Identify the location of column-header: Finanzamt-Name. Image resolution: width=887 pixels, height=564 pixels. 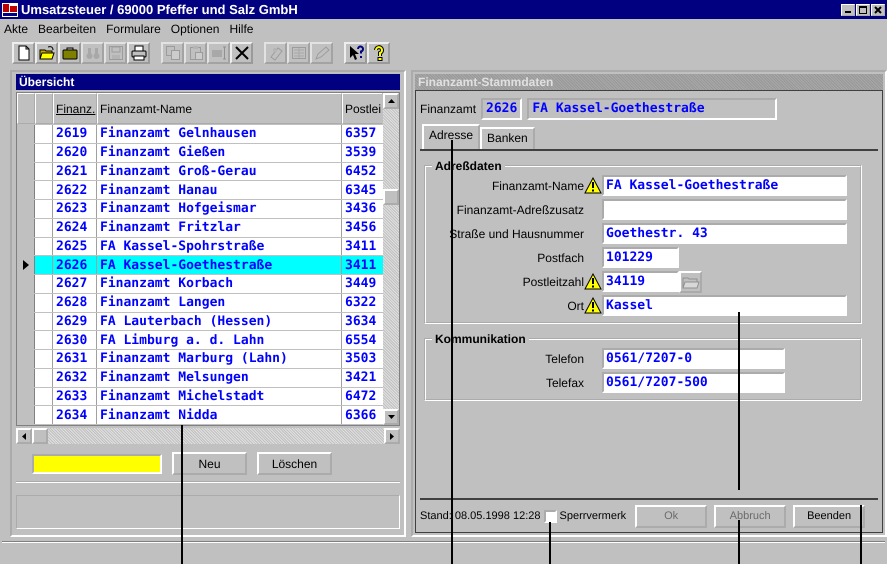
(219, 108).